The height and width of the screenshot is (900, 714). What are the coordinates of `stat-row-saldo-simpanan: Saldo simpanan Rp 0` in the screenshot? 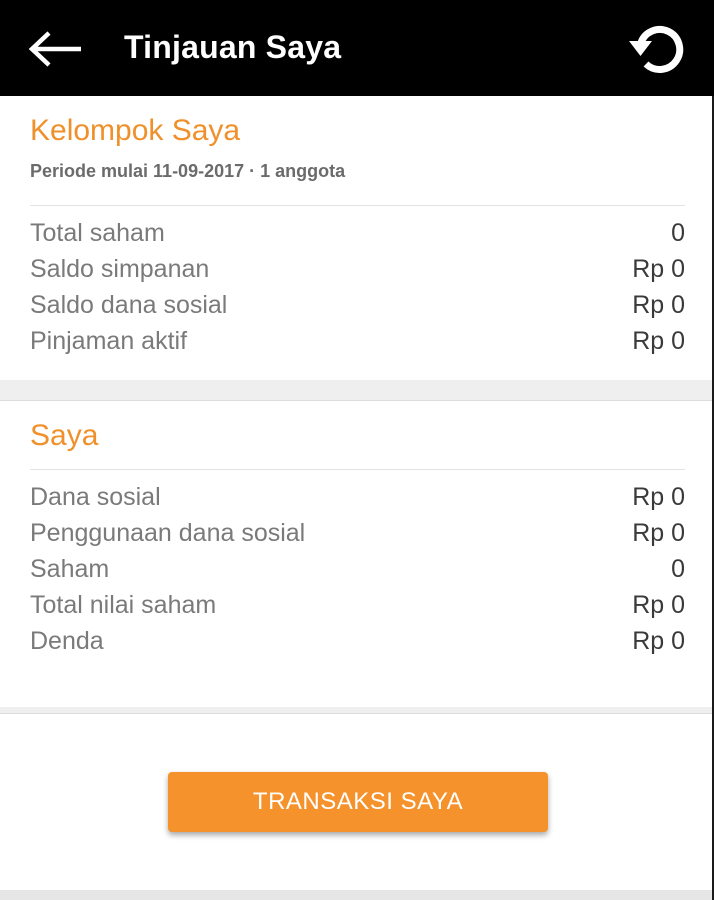 It's located at (357, 269).